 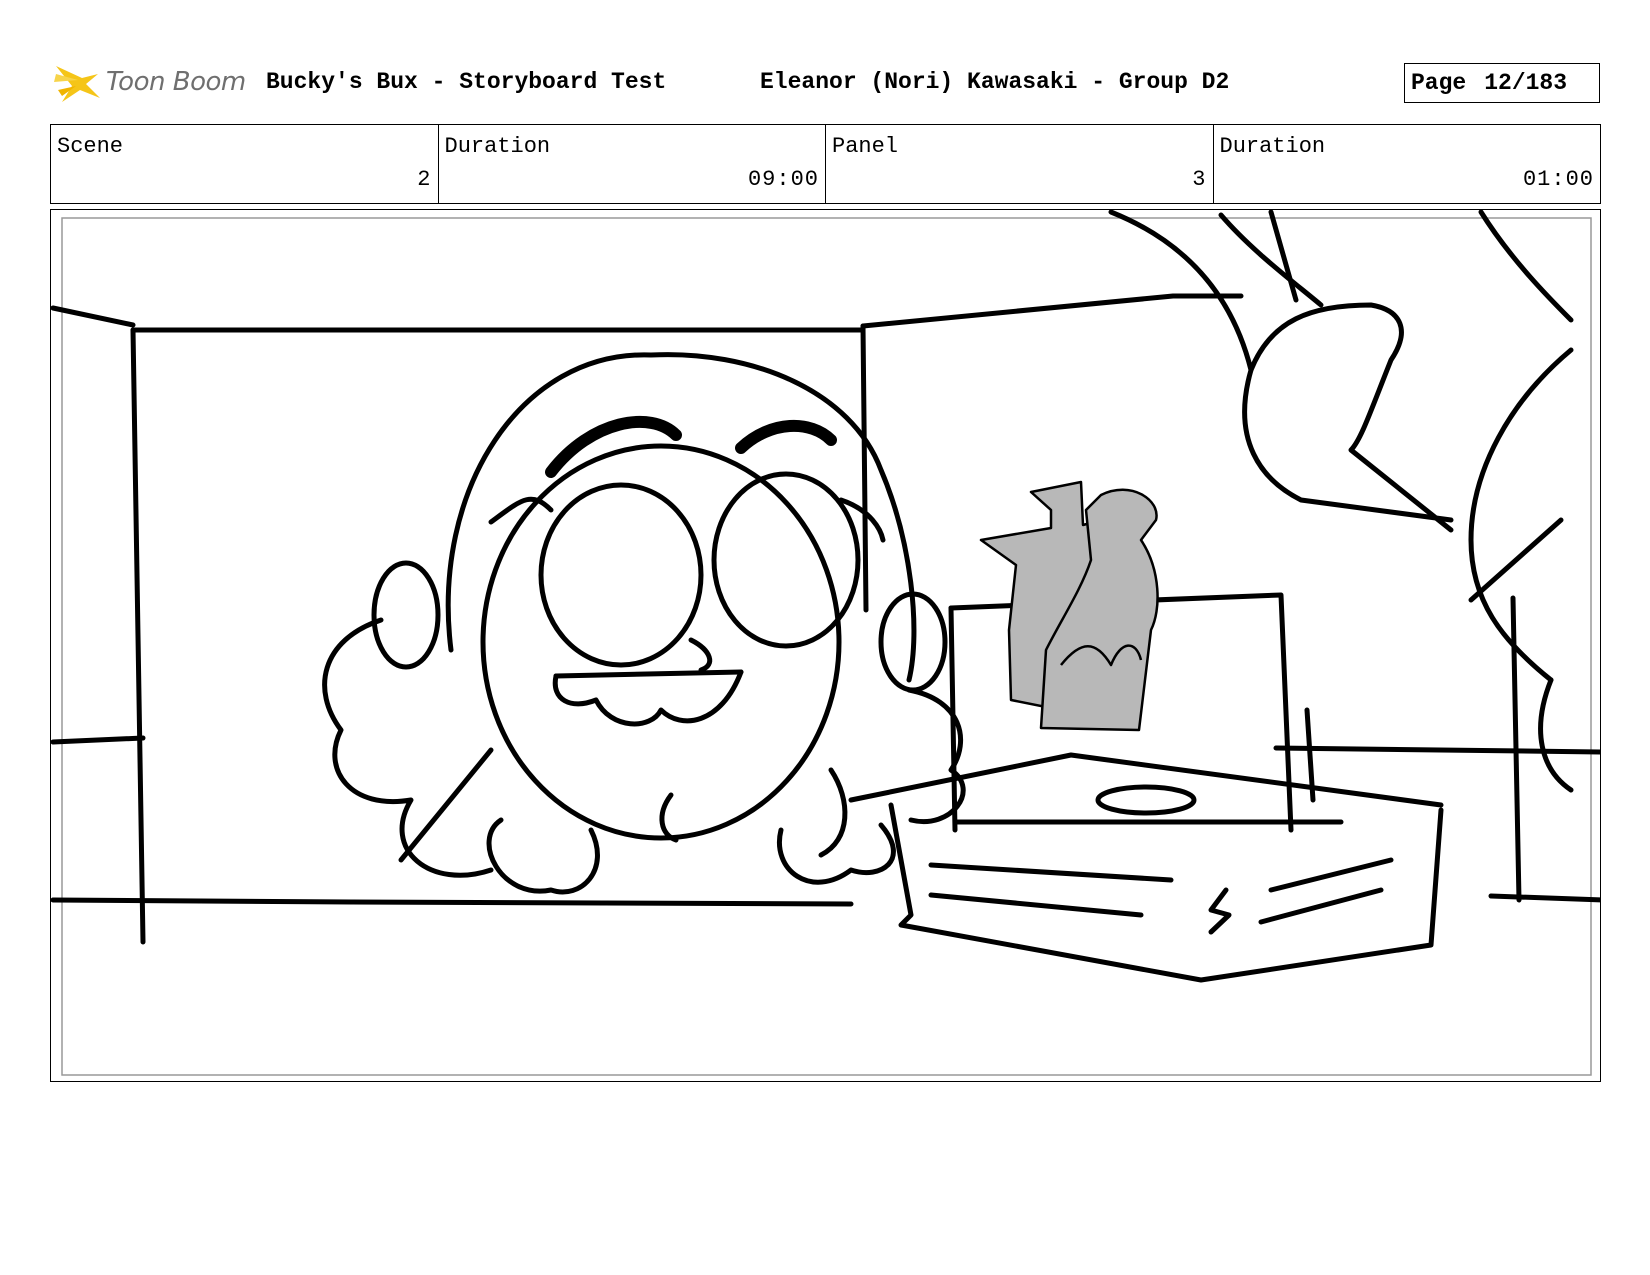 I want to click on scene-label: Scene, so click(x=90, y=146).